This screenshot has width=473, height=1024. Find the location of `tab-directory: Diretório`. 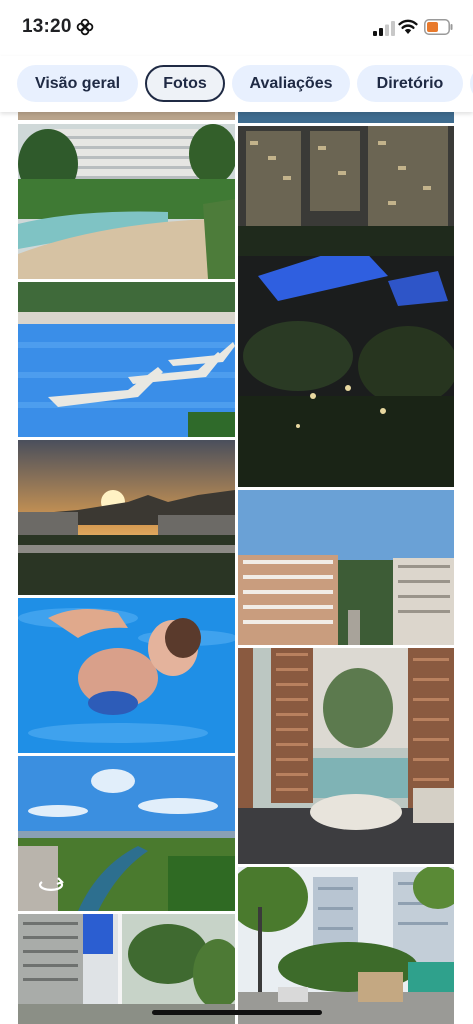

tab-directory: Diretório is located at coordinates (410, 83).